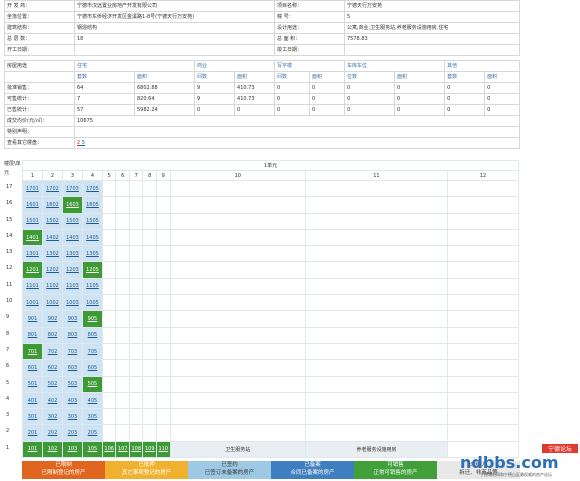  I want to click on room-number: 402, so click(53, 401).